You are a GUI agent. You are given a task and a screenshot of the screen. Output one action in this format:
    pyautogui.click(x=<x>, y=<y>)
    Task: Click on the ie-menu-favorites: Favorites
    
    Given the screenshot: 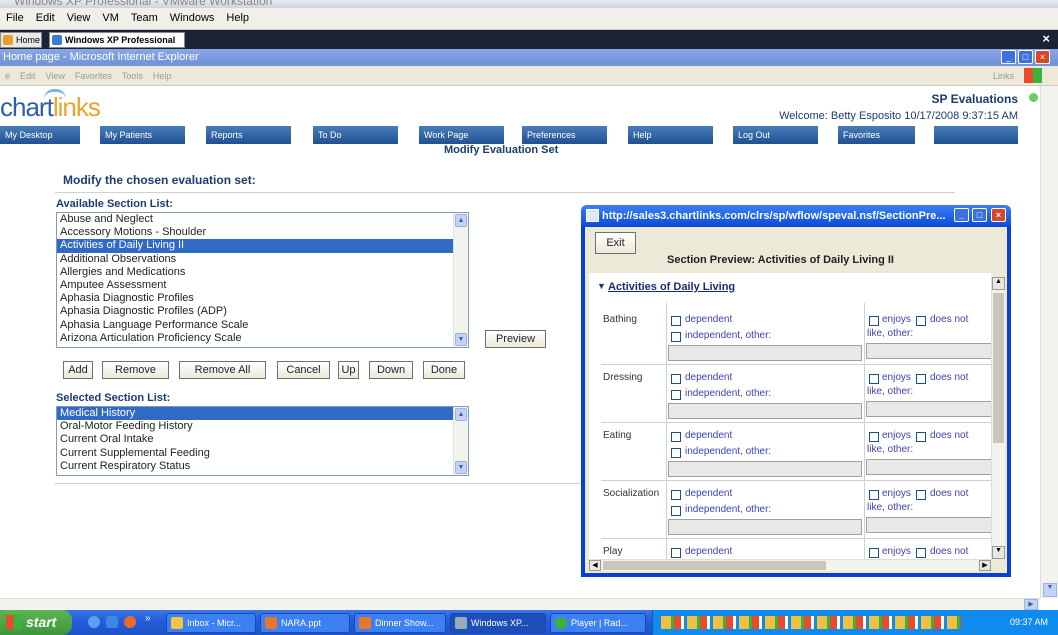 What is the action you would take?
    pyautogui.click(x=93, y=73)
    